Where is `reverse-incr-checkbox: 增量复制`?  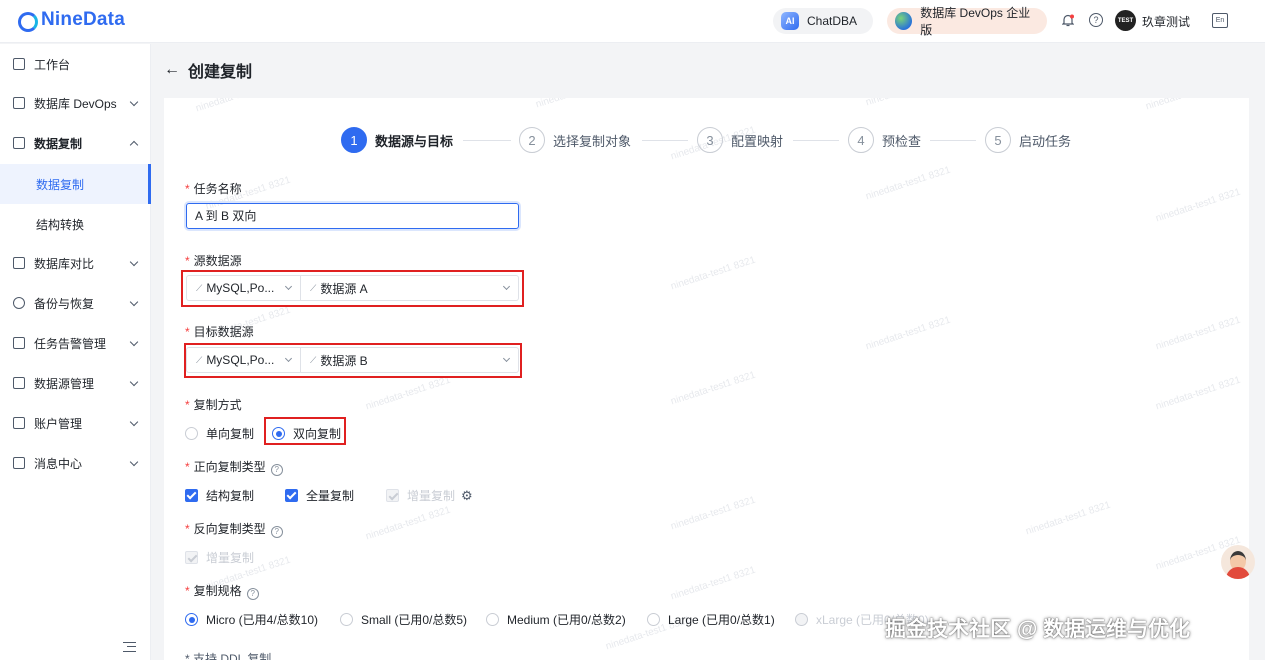
reverse-incr-checkbox: 增量复制 is located at coordinates (219, 557).